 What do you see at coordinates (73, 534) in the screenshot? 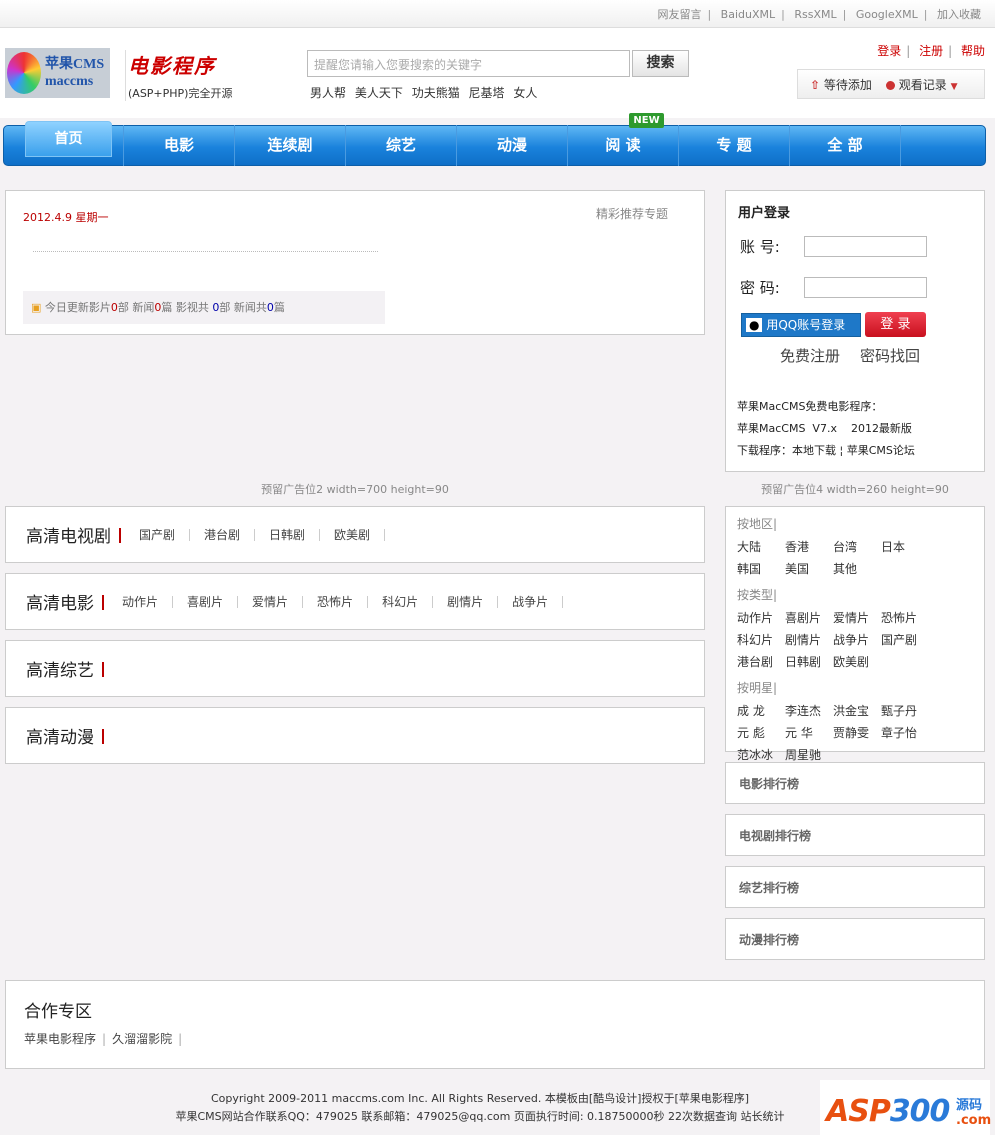
I see `category-title: 高清电视剧` at bounding box center [73, 534].